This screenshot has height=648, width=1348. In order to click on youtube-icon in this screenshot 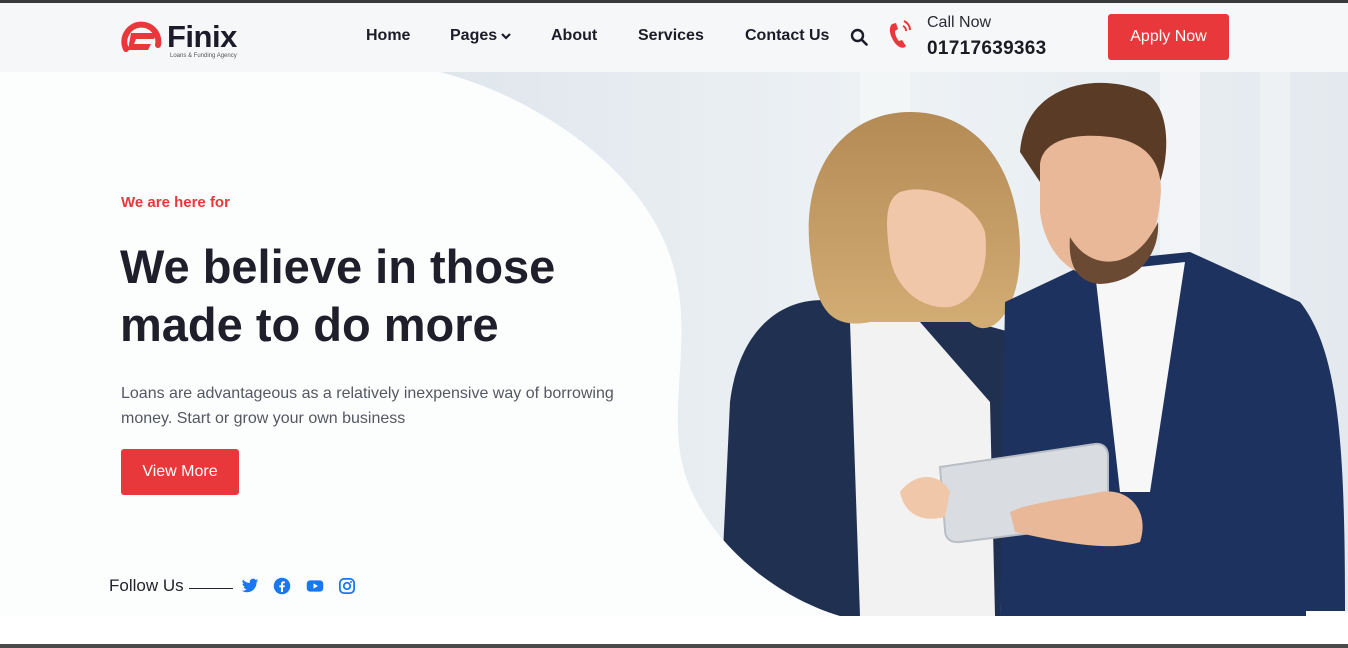, I will do `click(315, 586)`.